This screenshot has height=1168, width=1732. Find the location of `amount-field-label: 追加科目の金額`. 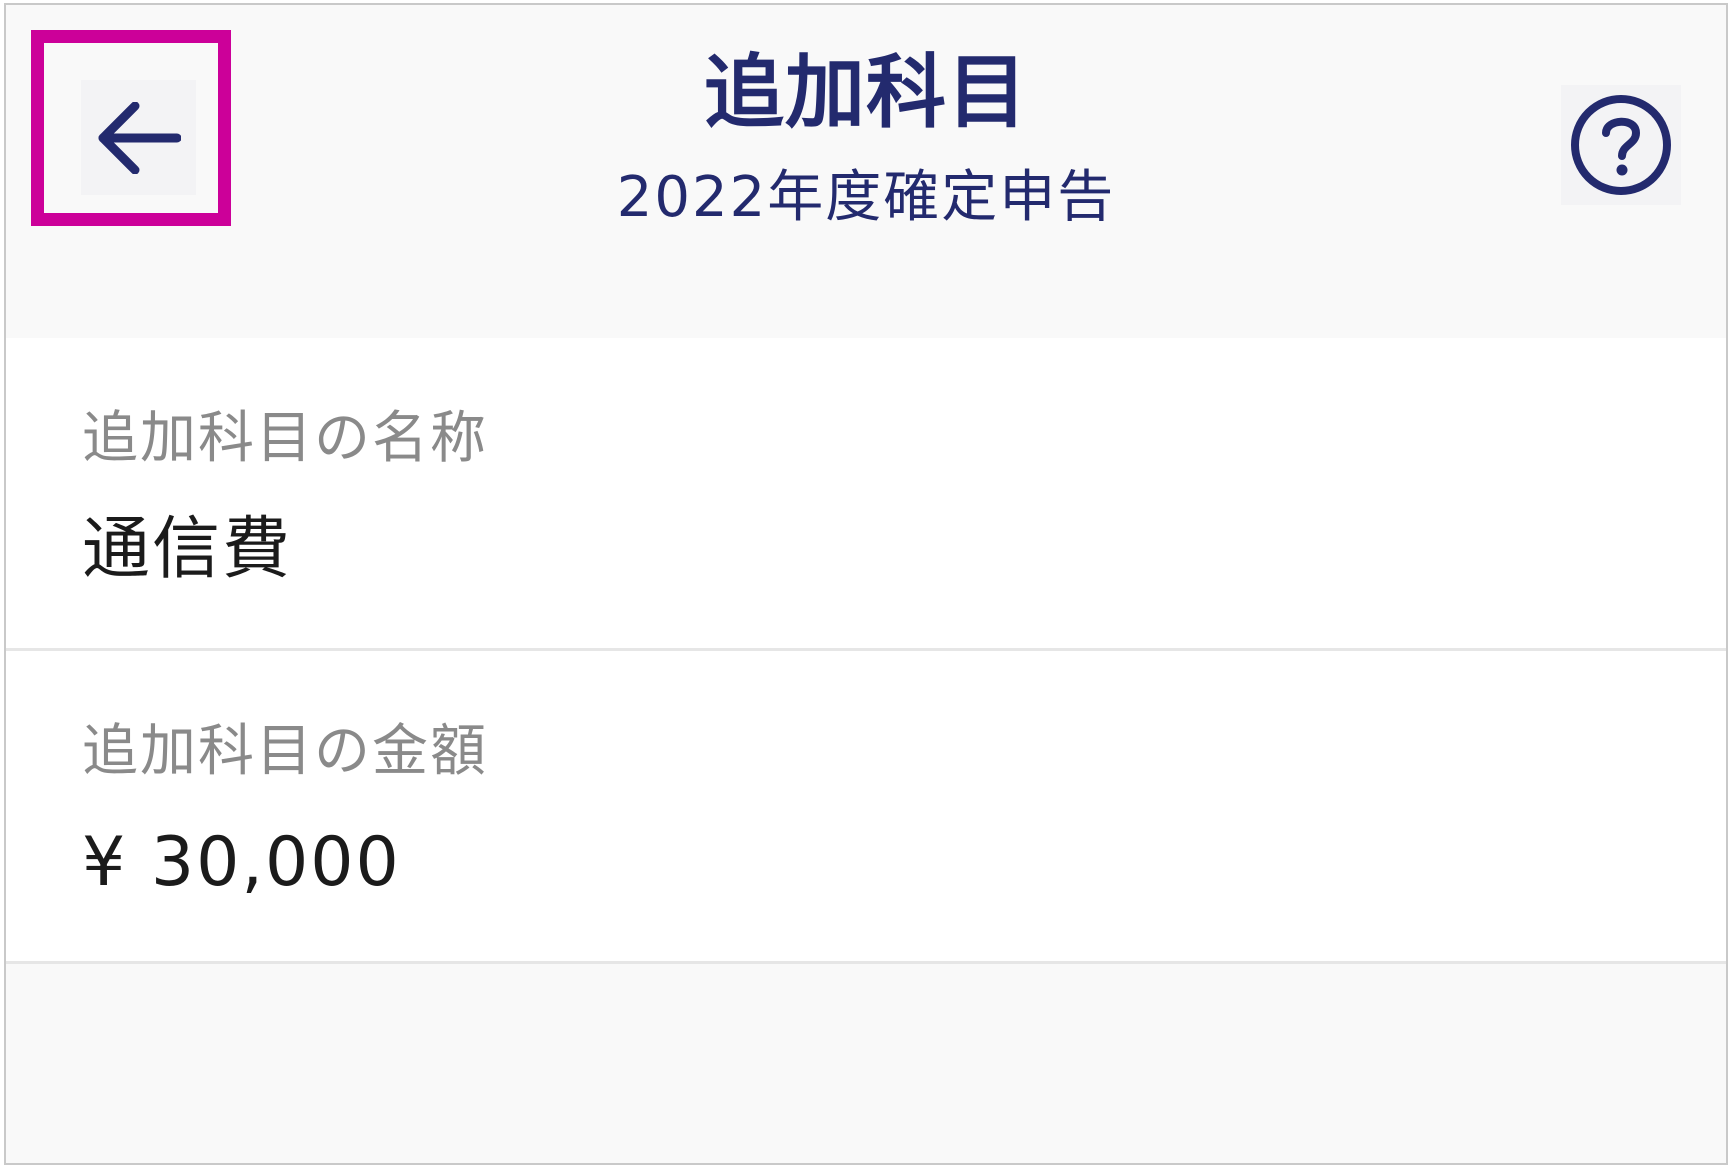

amount-field-label: 追加科目の金額 is located at coordinates (285, 751).